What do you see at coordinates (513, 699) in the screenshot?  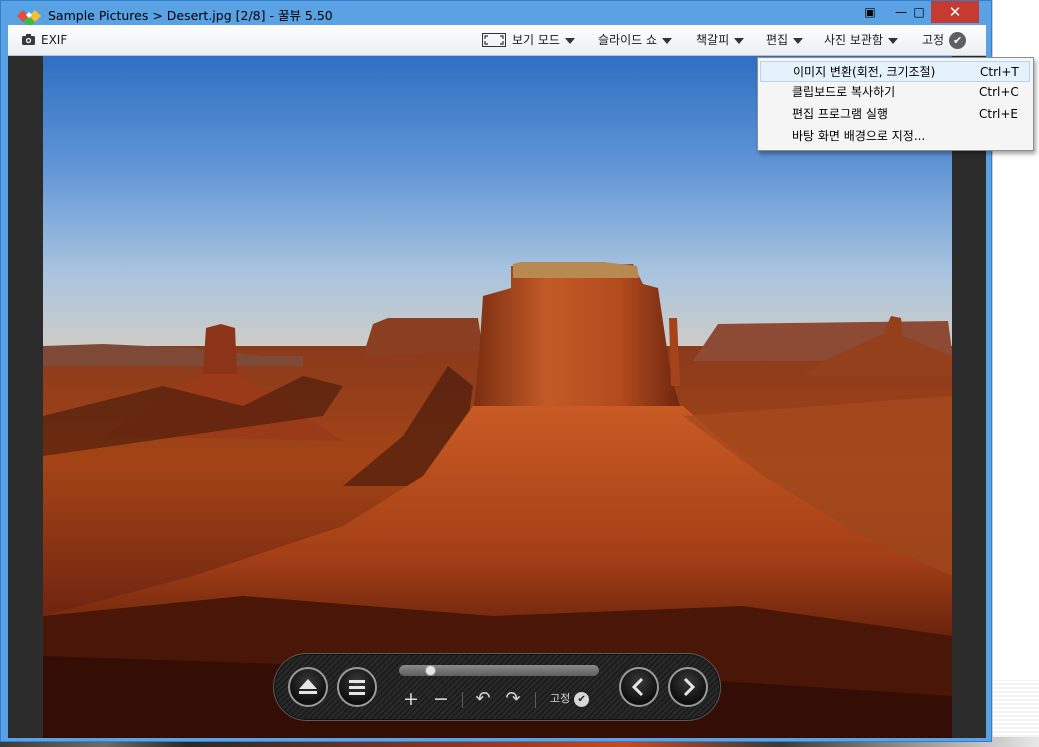 I see `rotate-right-button: ↷` at bounding box center [513, 699].